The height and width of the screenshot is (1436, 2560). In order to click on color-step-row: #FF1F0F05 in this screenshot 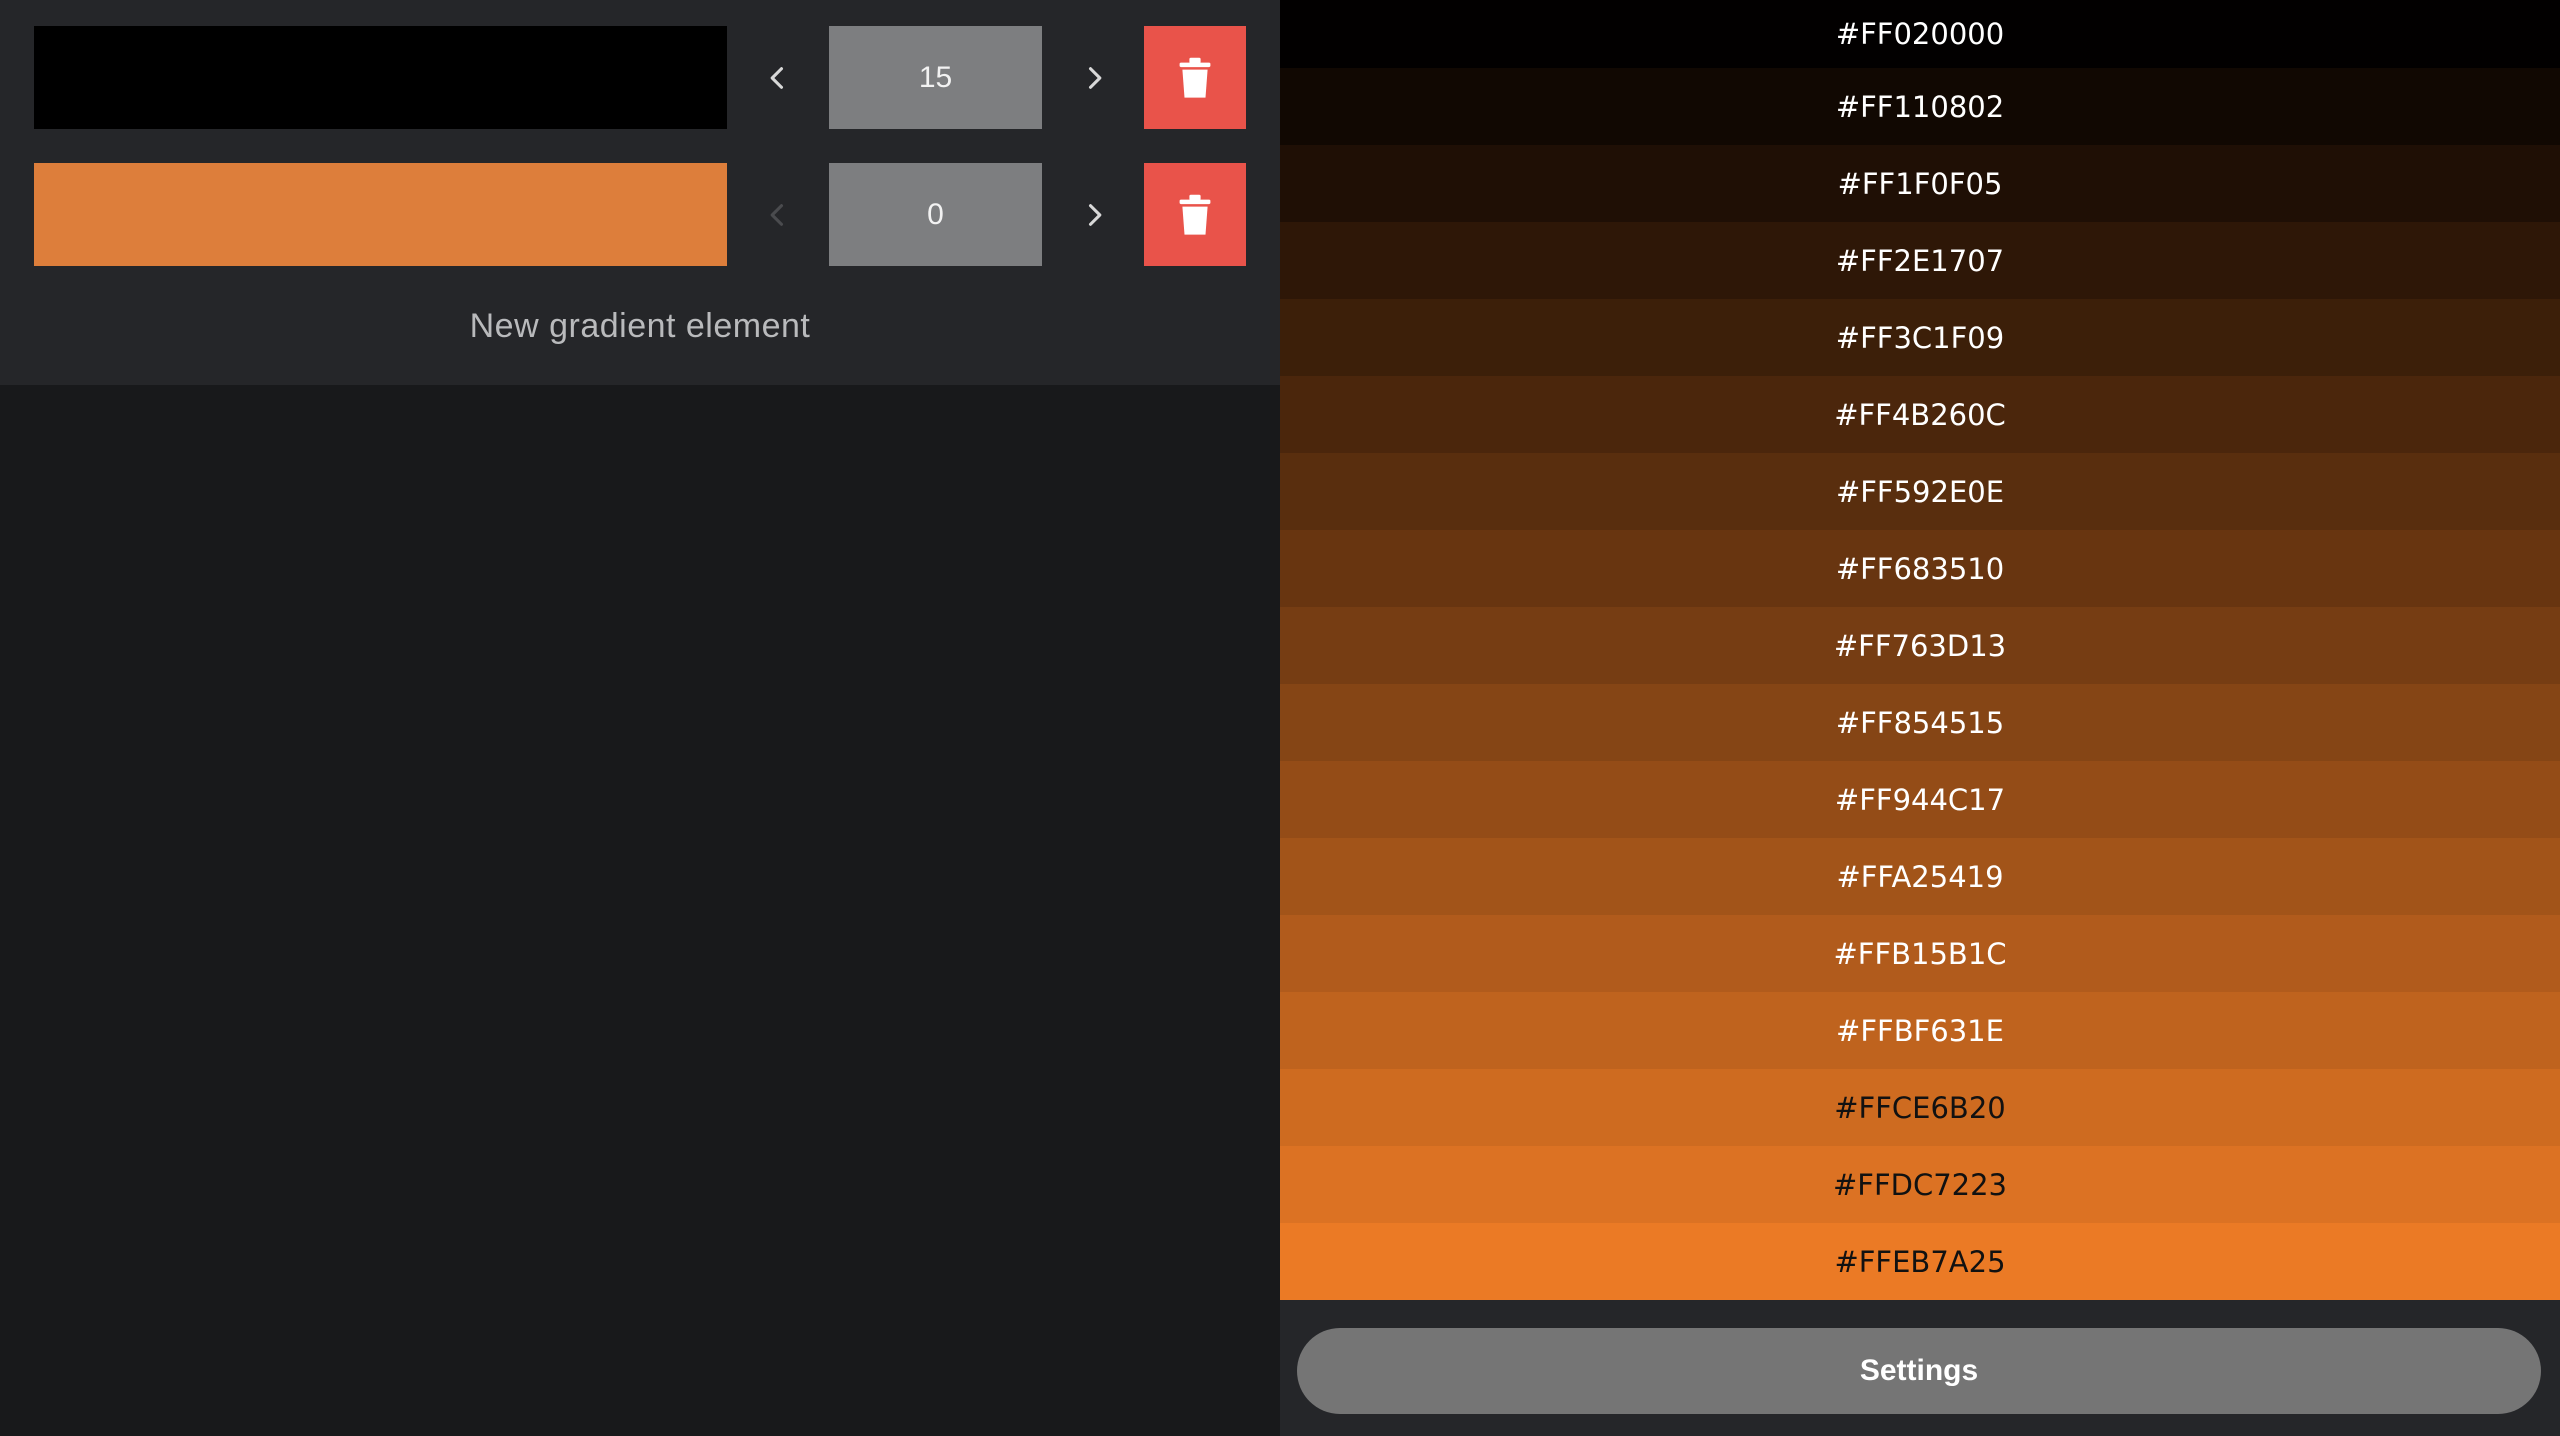, I will do `click(1920, 183)`.